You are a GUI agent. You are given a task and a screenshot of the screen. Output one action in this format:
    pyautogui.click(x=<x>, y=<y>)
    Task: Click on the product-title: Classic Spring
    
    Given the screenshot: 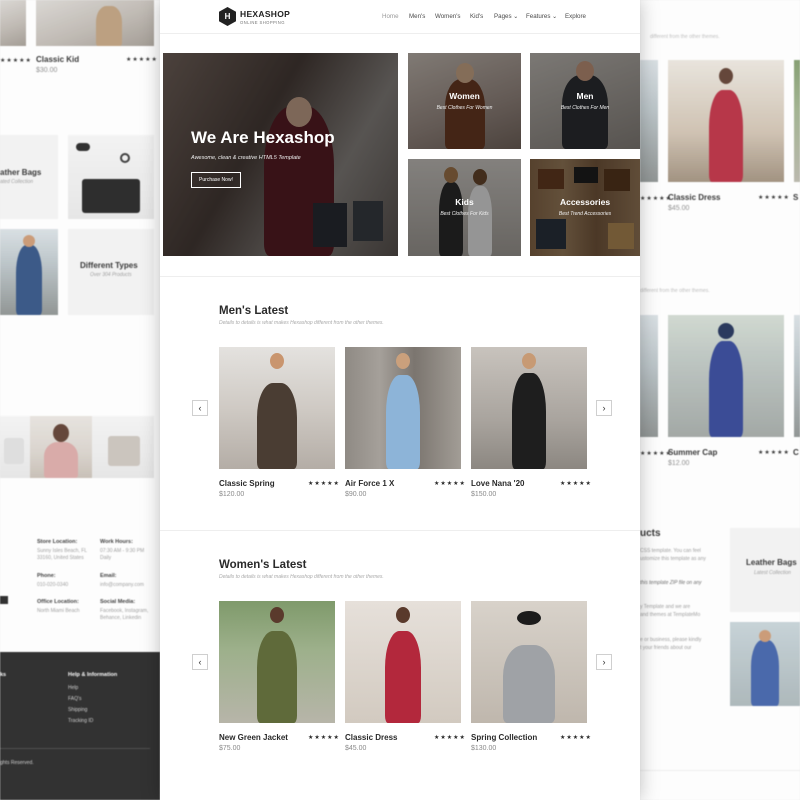 What is the action you would take?
    pyautogui.click(x=247, y=483)
    